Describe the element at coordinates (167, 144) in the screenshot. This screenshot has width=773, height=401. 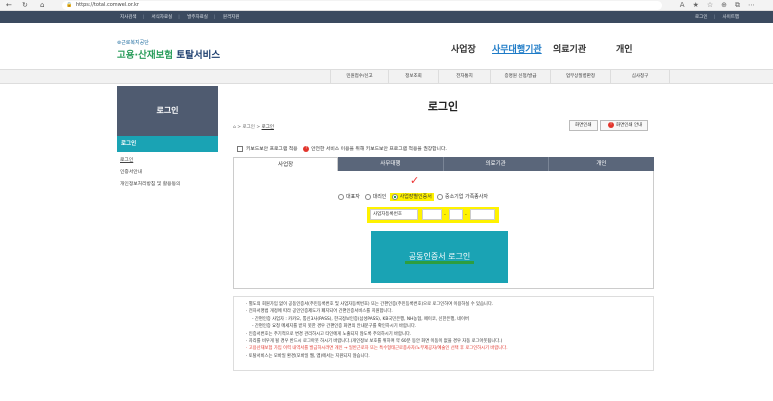
I see `left-panel-selected: 로그인` at that location.